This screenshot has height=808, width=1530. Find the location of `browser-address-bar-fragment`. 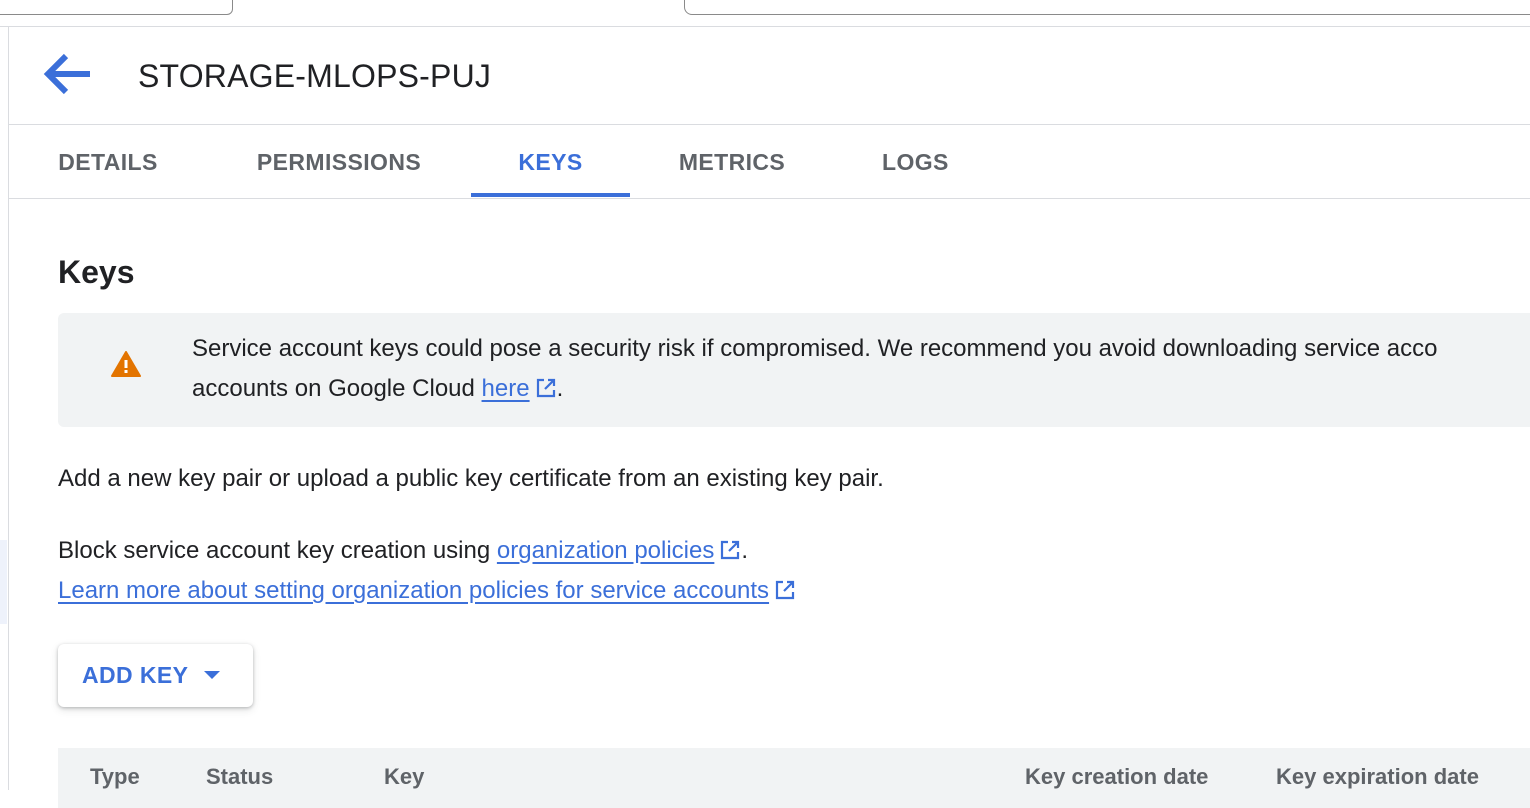

browser-address-bar-fragment is located at coordinates (1107, 7).